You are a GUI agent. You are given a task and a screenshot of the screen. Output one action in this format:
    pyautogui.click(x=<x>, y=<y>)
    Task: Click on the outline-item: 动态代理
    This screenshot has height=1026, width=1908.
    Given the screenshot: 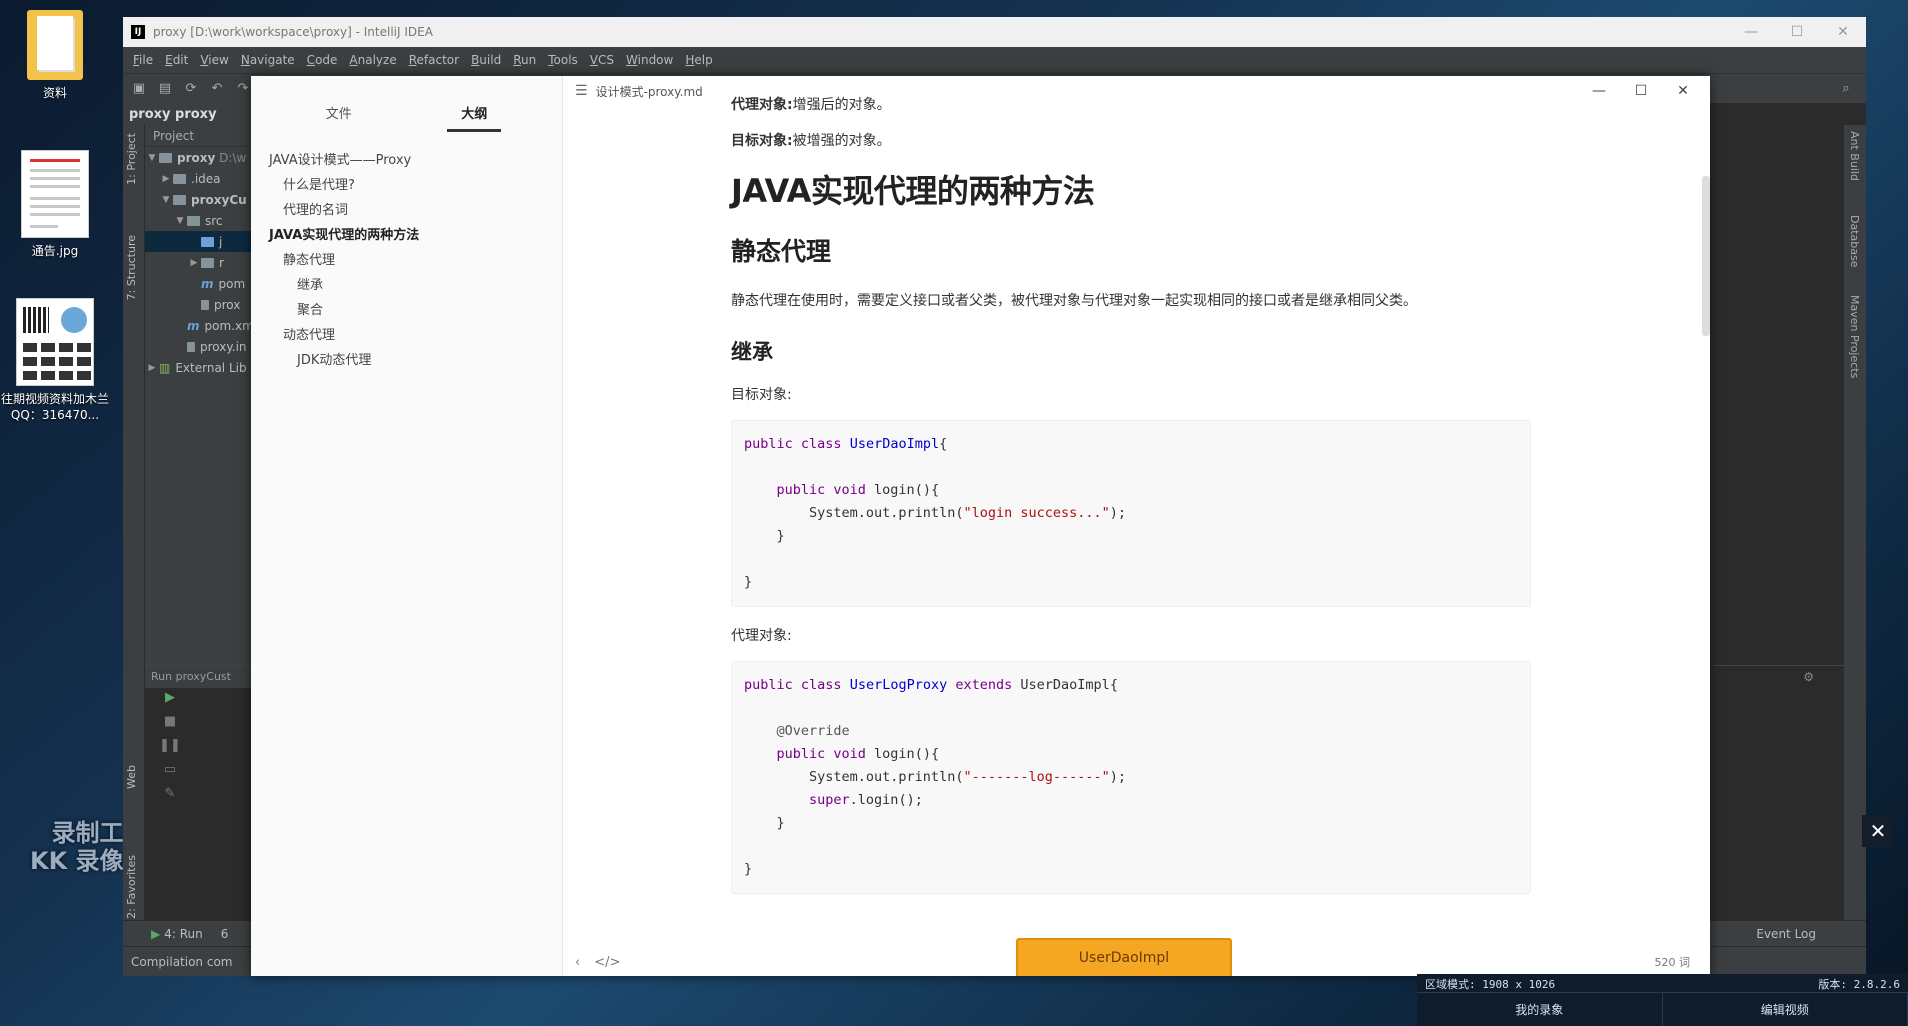 What is the action you would take?
    pyautogui.click(x=415, y=335)
    